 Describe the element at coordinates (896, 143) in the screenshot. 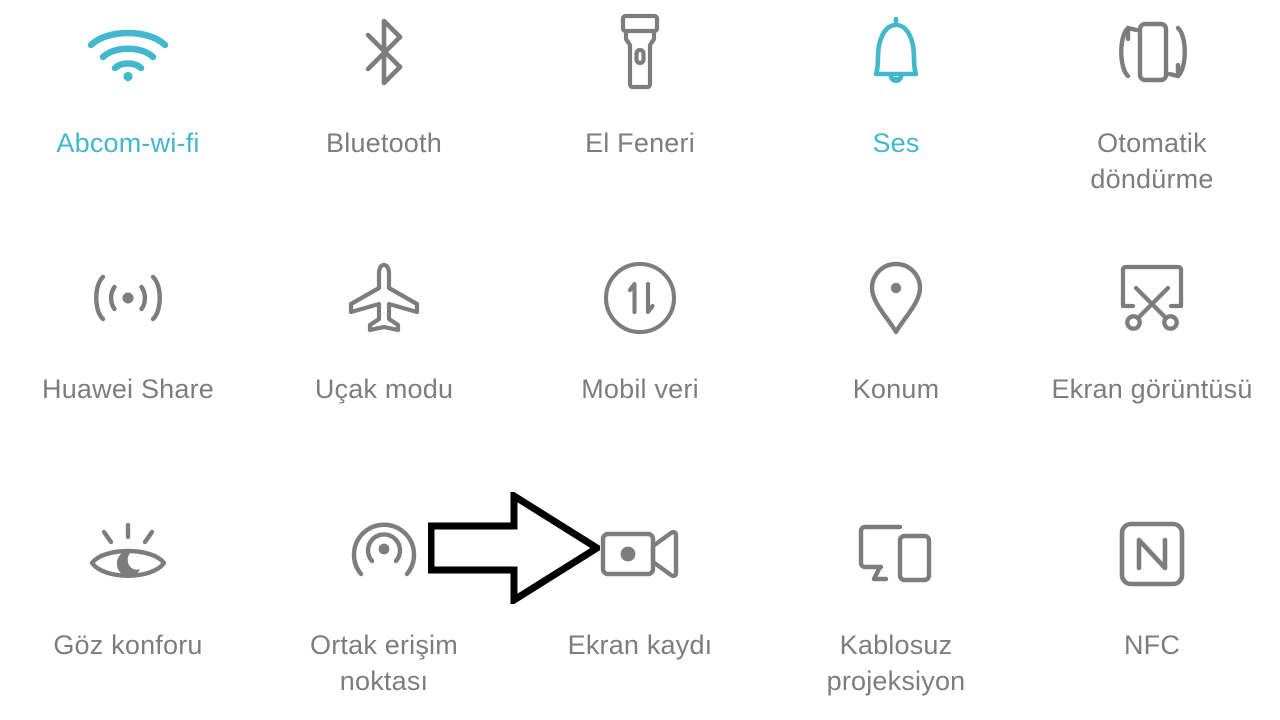

I see `quick-tile-label: Ses` at that location.